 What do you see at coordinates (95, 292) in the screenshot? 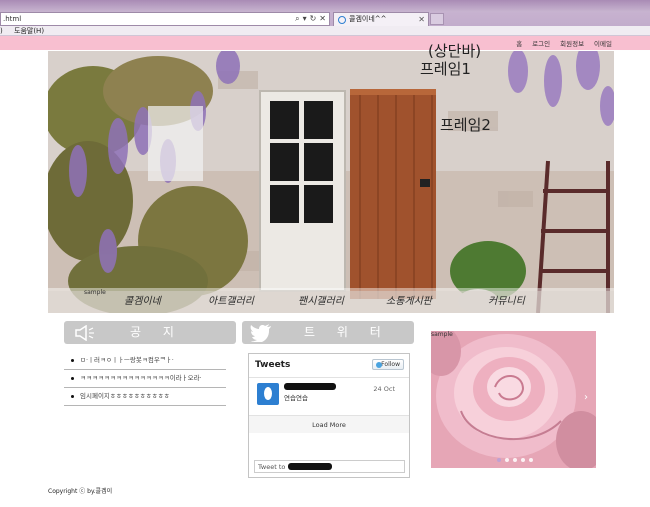
I see `sample-label-hero: sample` at bounding box center [95, 292].